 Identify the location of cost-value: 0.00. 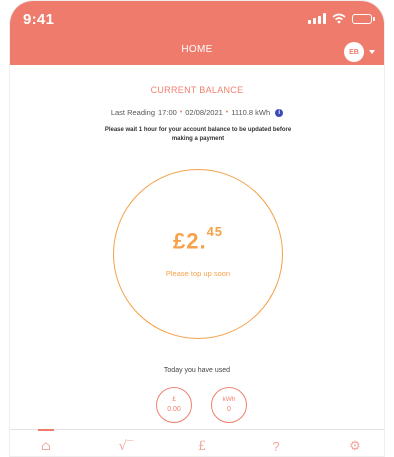
(174, 409).